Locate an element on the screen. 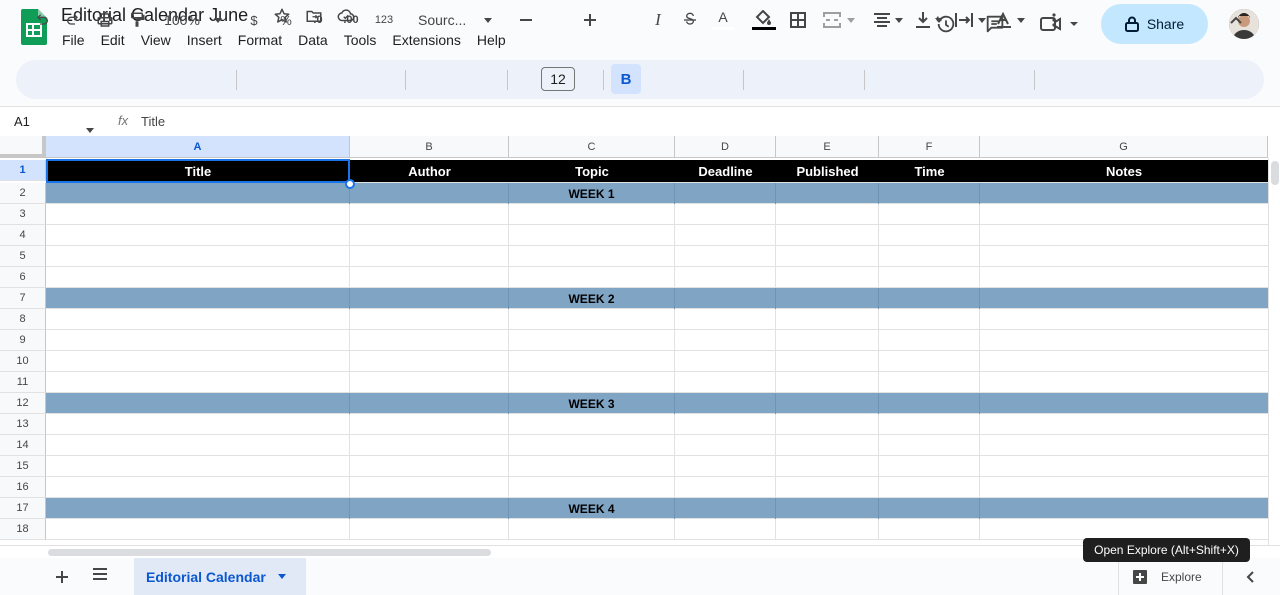 Image resolution: width=1280 pixels, height=595 pixels. week-row: WEEK 3 is located at coordinates (657, 403).